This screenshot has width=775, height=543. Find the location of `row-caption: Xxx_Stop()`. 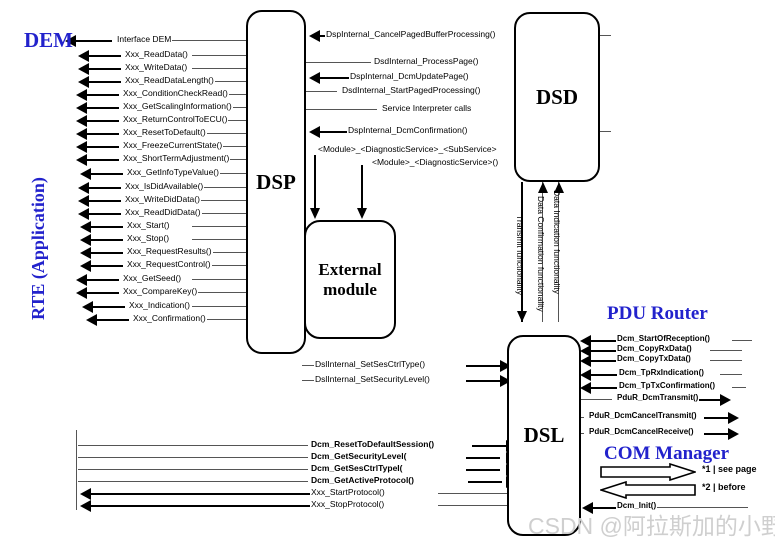

row-caption: Xxx_Stop() is located at coordinates (148, 238).